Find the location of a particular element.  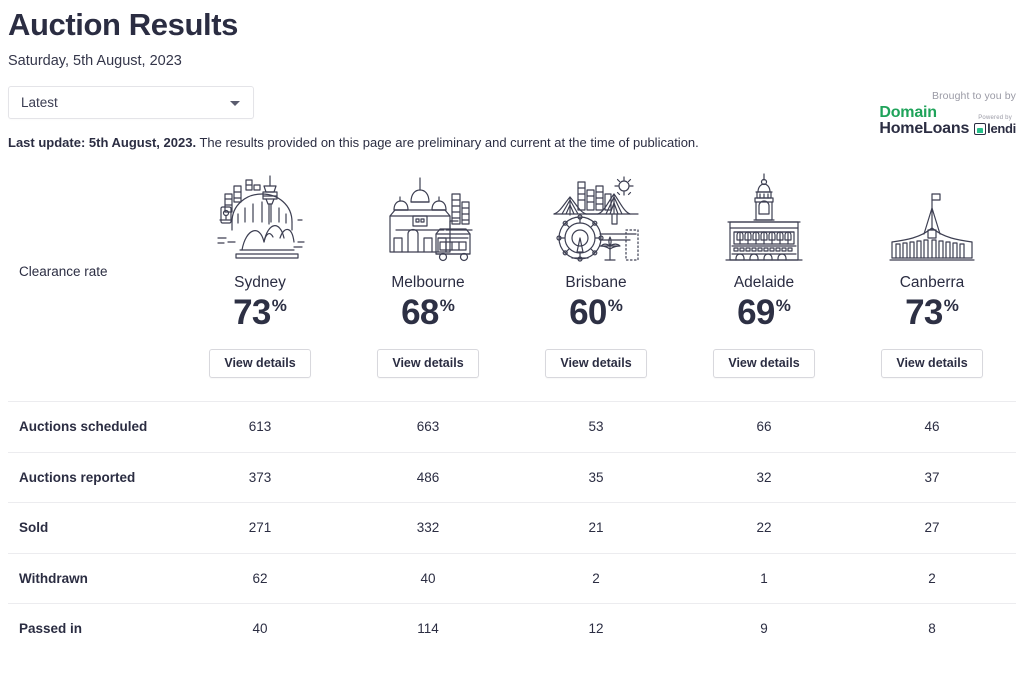

table-row: Withdrawn 62 40 2 1 2 is located at coordinates (512, 578).